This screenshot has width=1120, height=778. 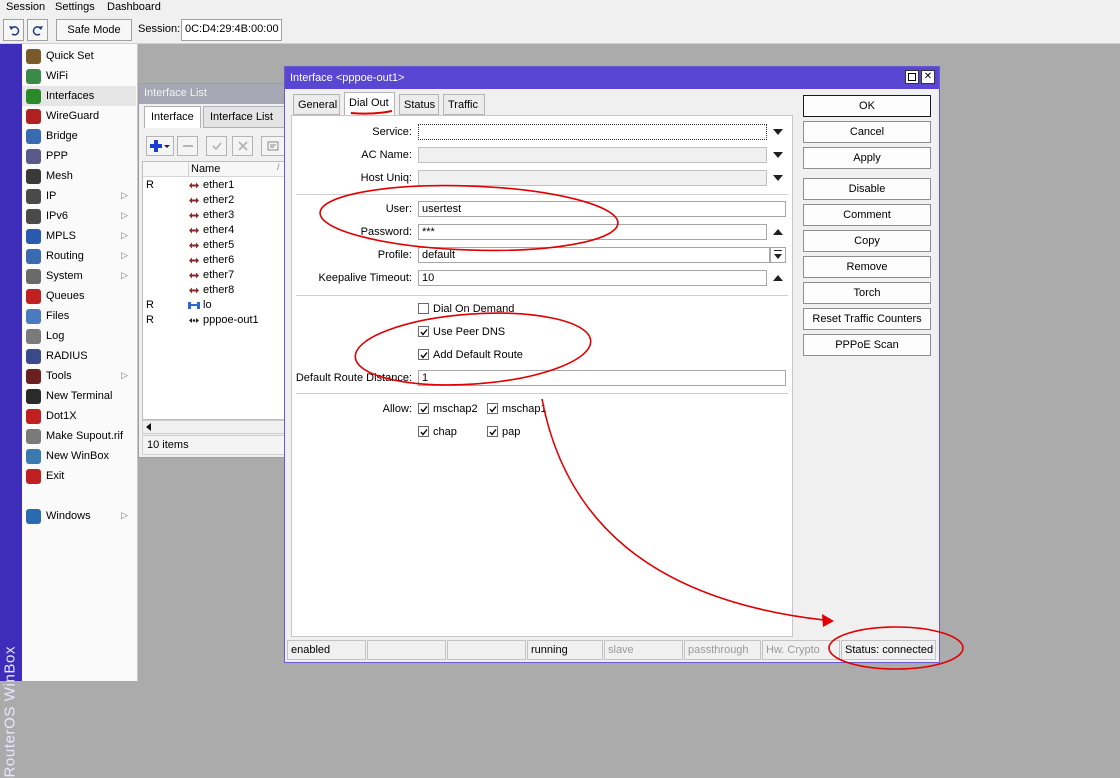 I want to click on service-label: Service:, so click(x=392, y=132).